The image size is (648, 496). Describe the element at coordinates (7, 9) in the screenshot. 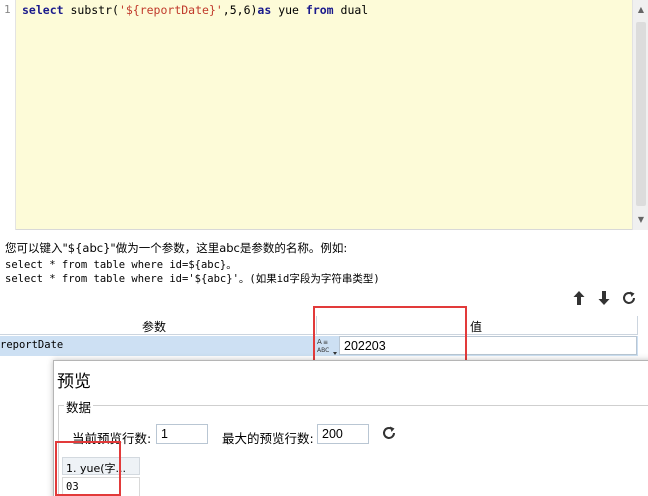

I see `line-number: 1` at that location.